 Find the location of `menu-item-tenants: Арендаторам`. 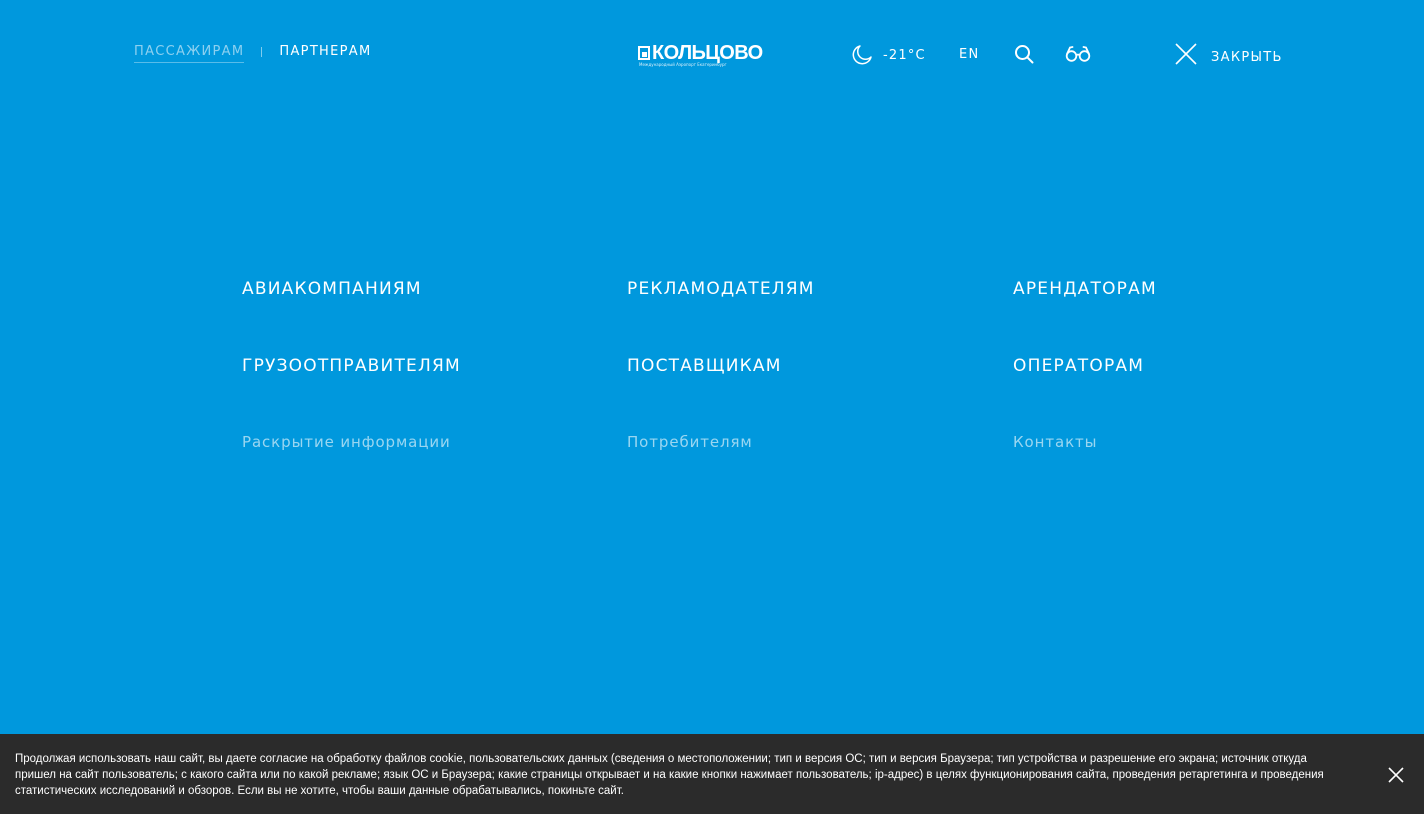

menu-item-tenants: Арендаторам is located at coordinates (1085, 289).